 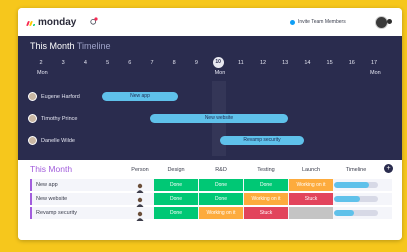 I want to click on invite-team-button: Invite Team Members, so click(x=318, y=22).